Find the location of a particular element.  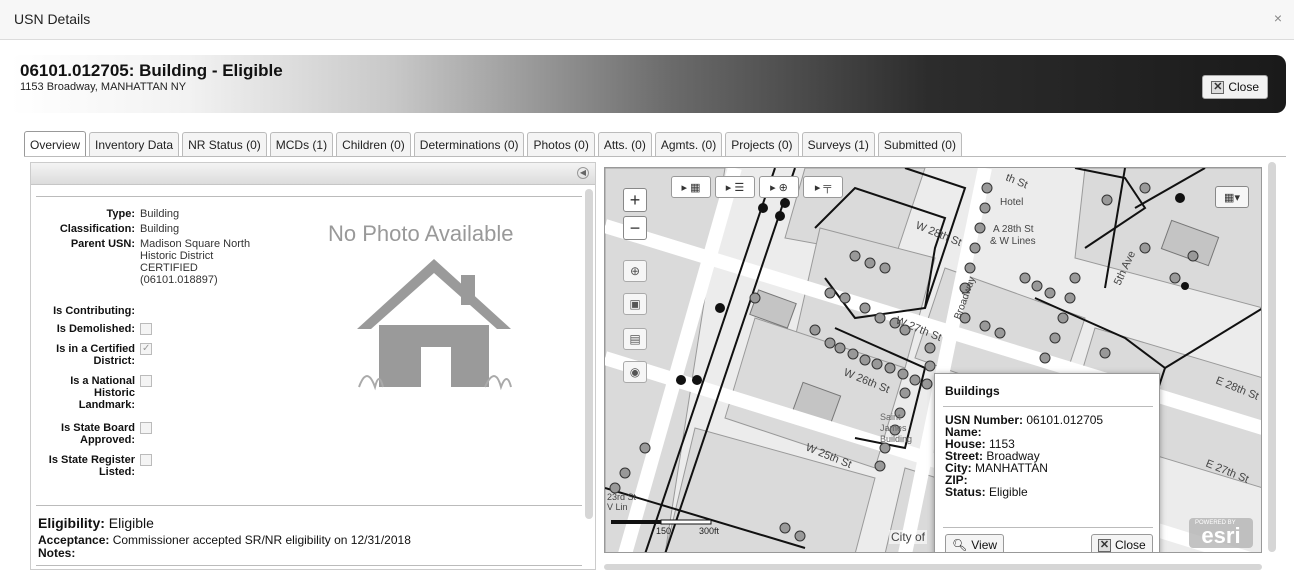

tab-photos: Photos (0) is located at coordinates (561, 144).